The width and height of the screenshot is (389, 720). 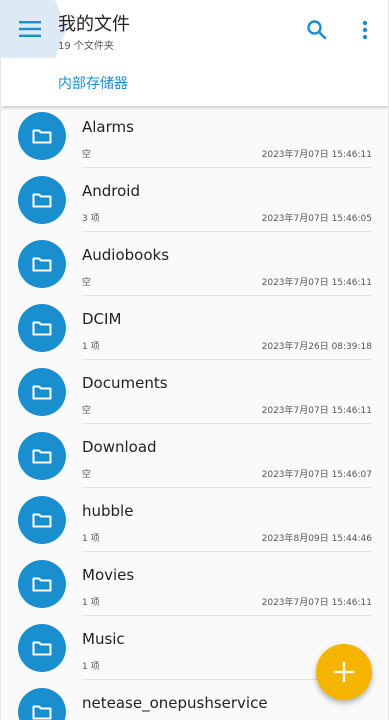 What do you see at coordinates (194, 586) in the screenshot?
I see `list-item: Movies 1 项 2023年7月07日 15:46:11` at bounding box center [194, 586].